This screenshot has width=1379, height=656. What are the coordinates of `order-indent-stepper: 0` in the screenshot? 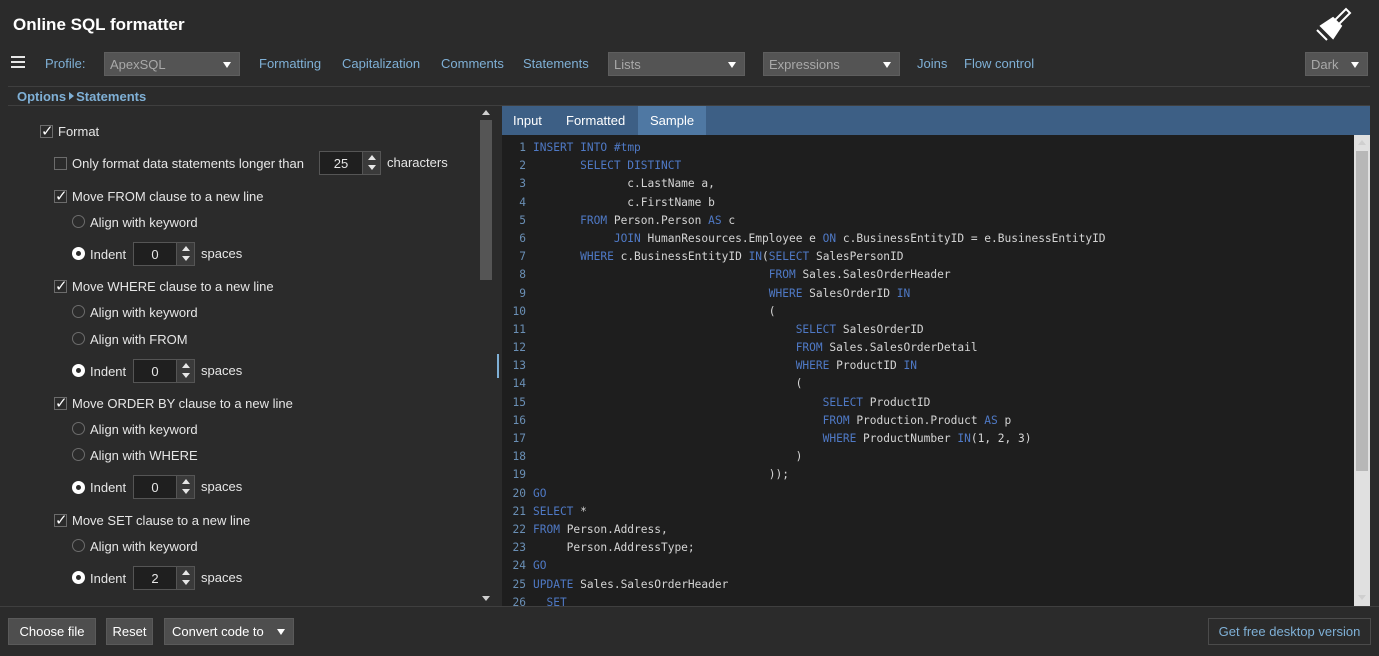 It's located at (164, 487).